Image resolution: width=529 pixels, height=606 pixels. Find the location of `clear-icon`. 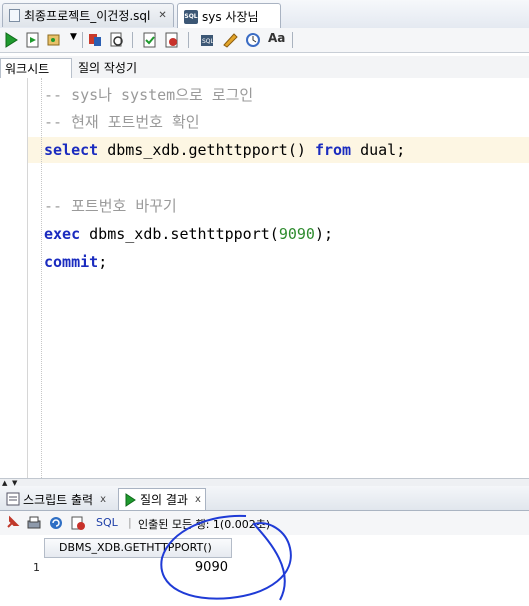

clear-icon is located at coordinates (230, 40).